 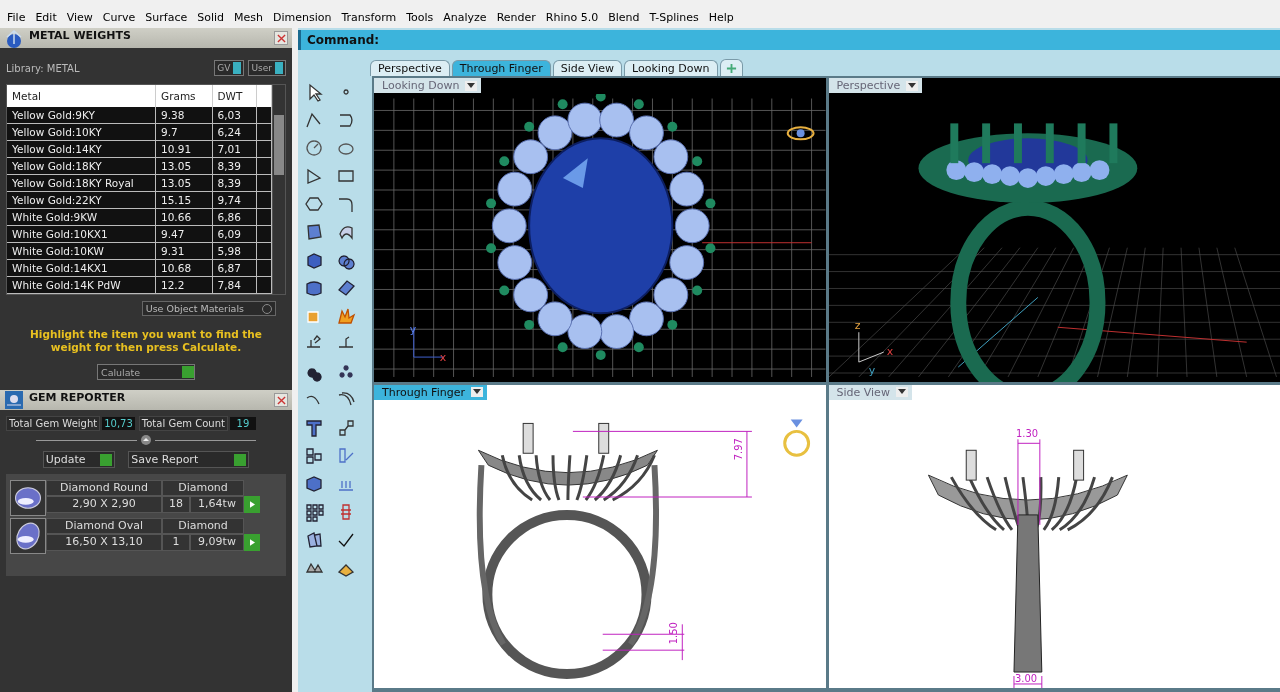 I want to click on menu-item: T-Splines, so click(x=674, y=17).